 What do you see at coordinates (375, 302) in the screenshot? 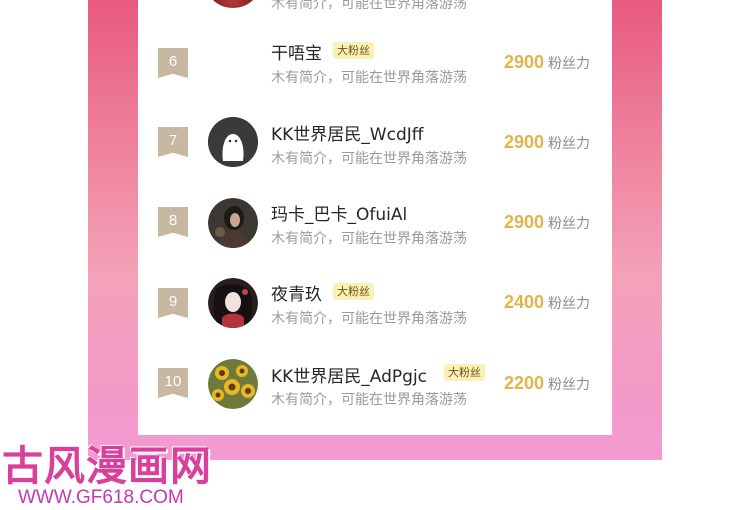
I see `list-item: 9 夜青玖 大粉丝 木有简介，可能在世界角落游荡 2400 粉丝力` at bounding box center [375, 302].